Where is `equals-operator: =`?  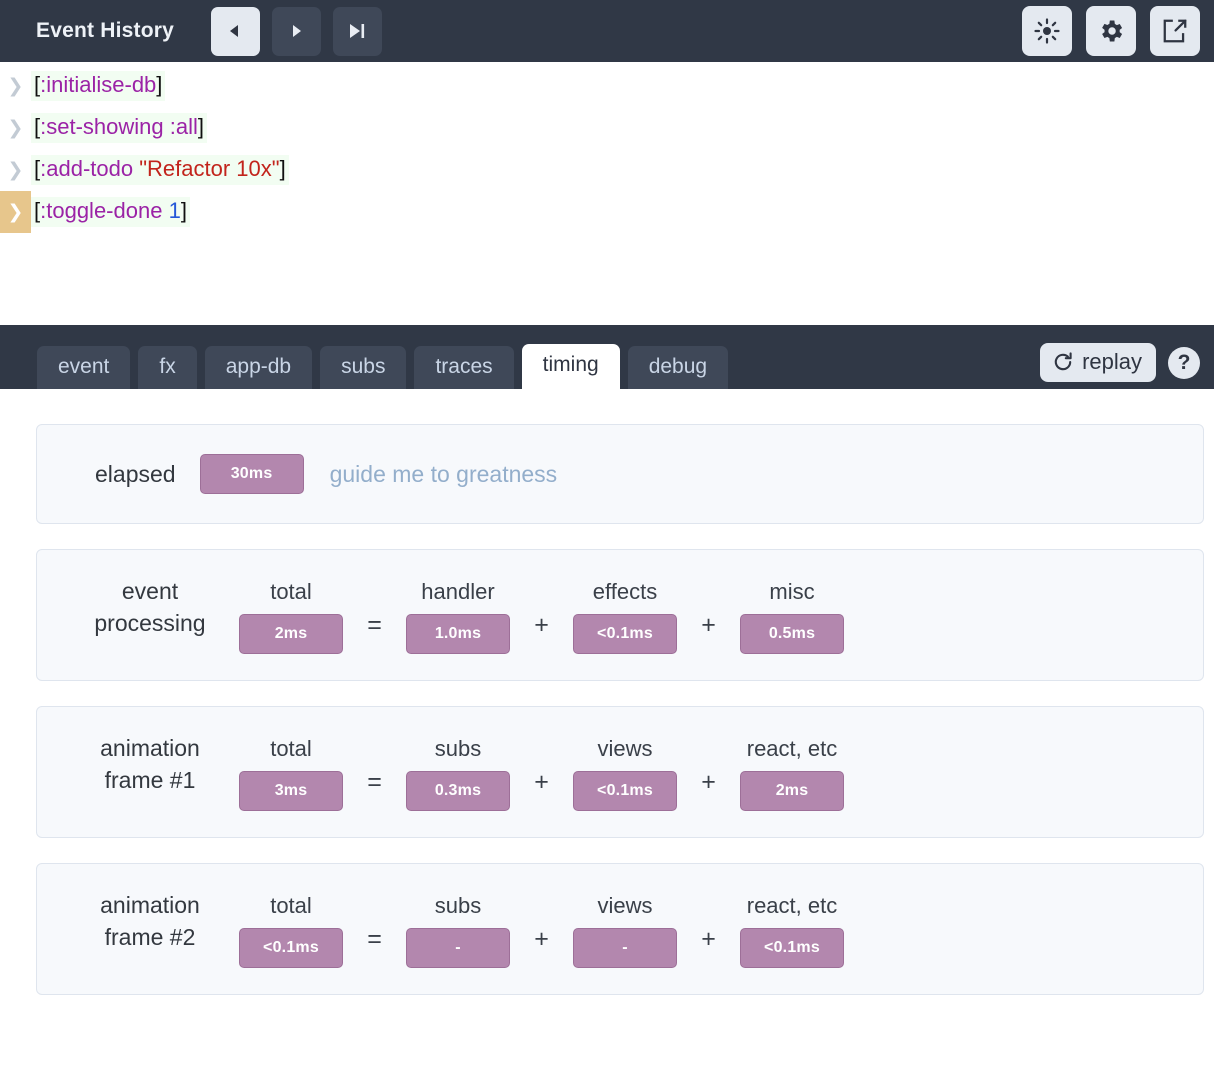 equals-operator: = is located at coordinates (374, 781).